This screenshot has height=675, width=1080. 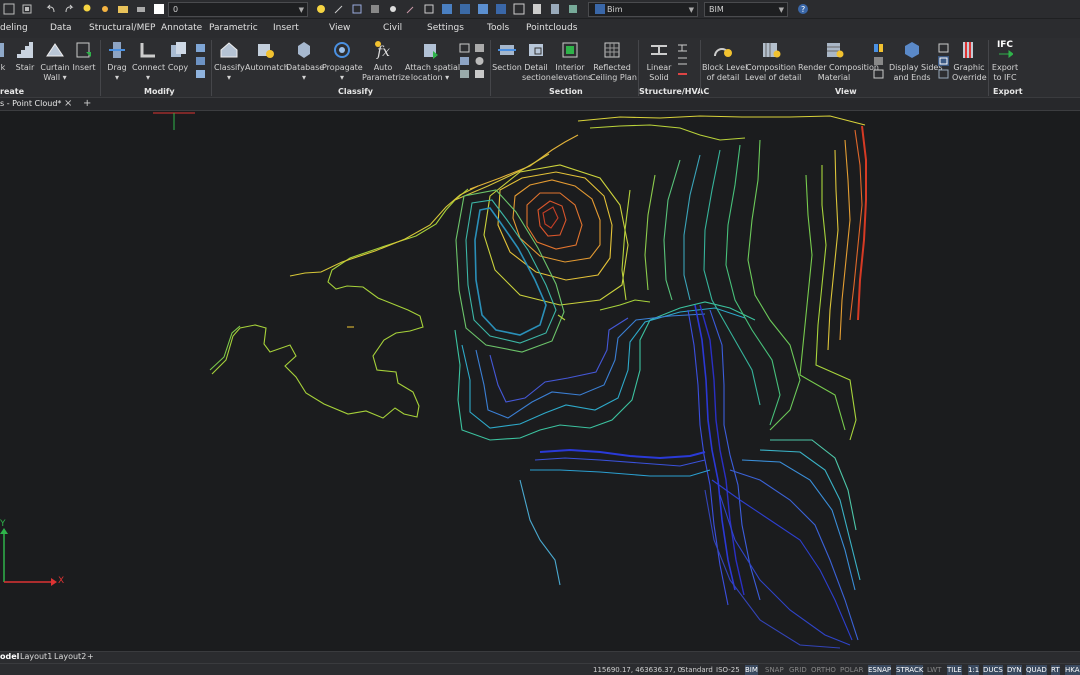 I want to click on database-button: Database ▾, so click(x=305, y=61).